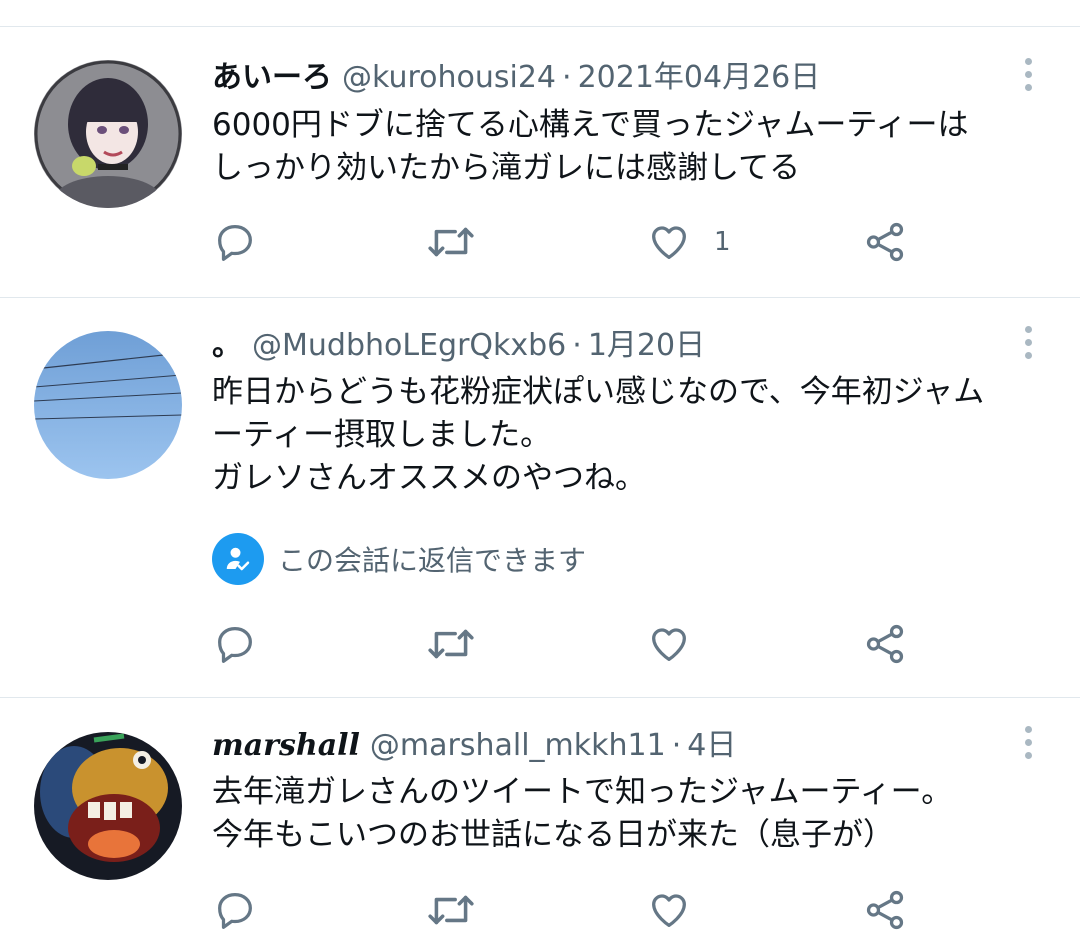 The image size is (1080, 951). I want to click on display-name: あいーろ, so click(272, 77).